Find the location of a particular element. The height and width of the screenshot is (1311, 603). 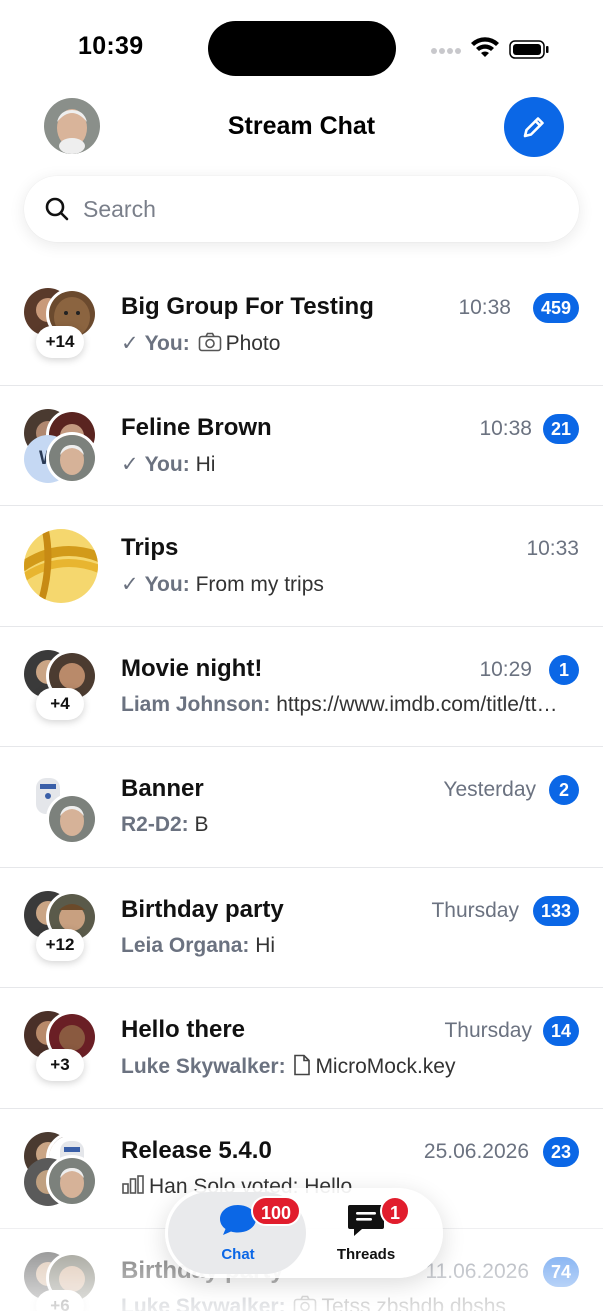

unread-badge: 459 is located at coordinates (555, 308).